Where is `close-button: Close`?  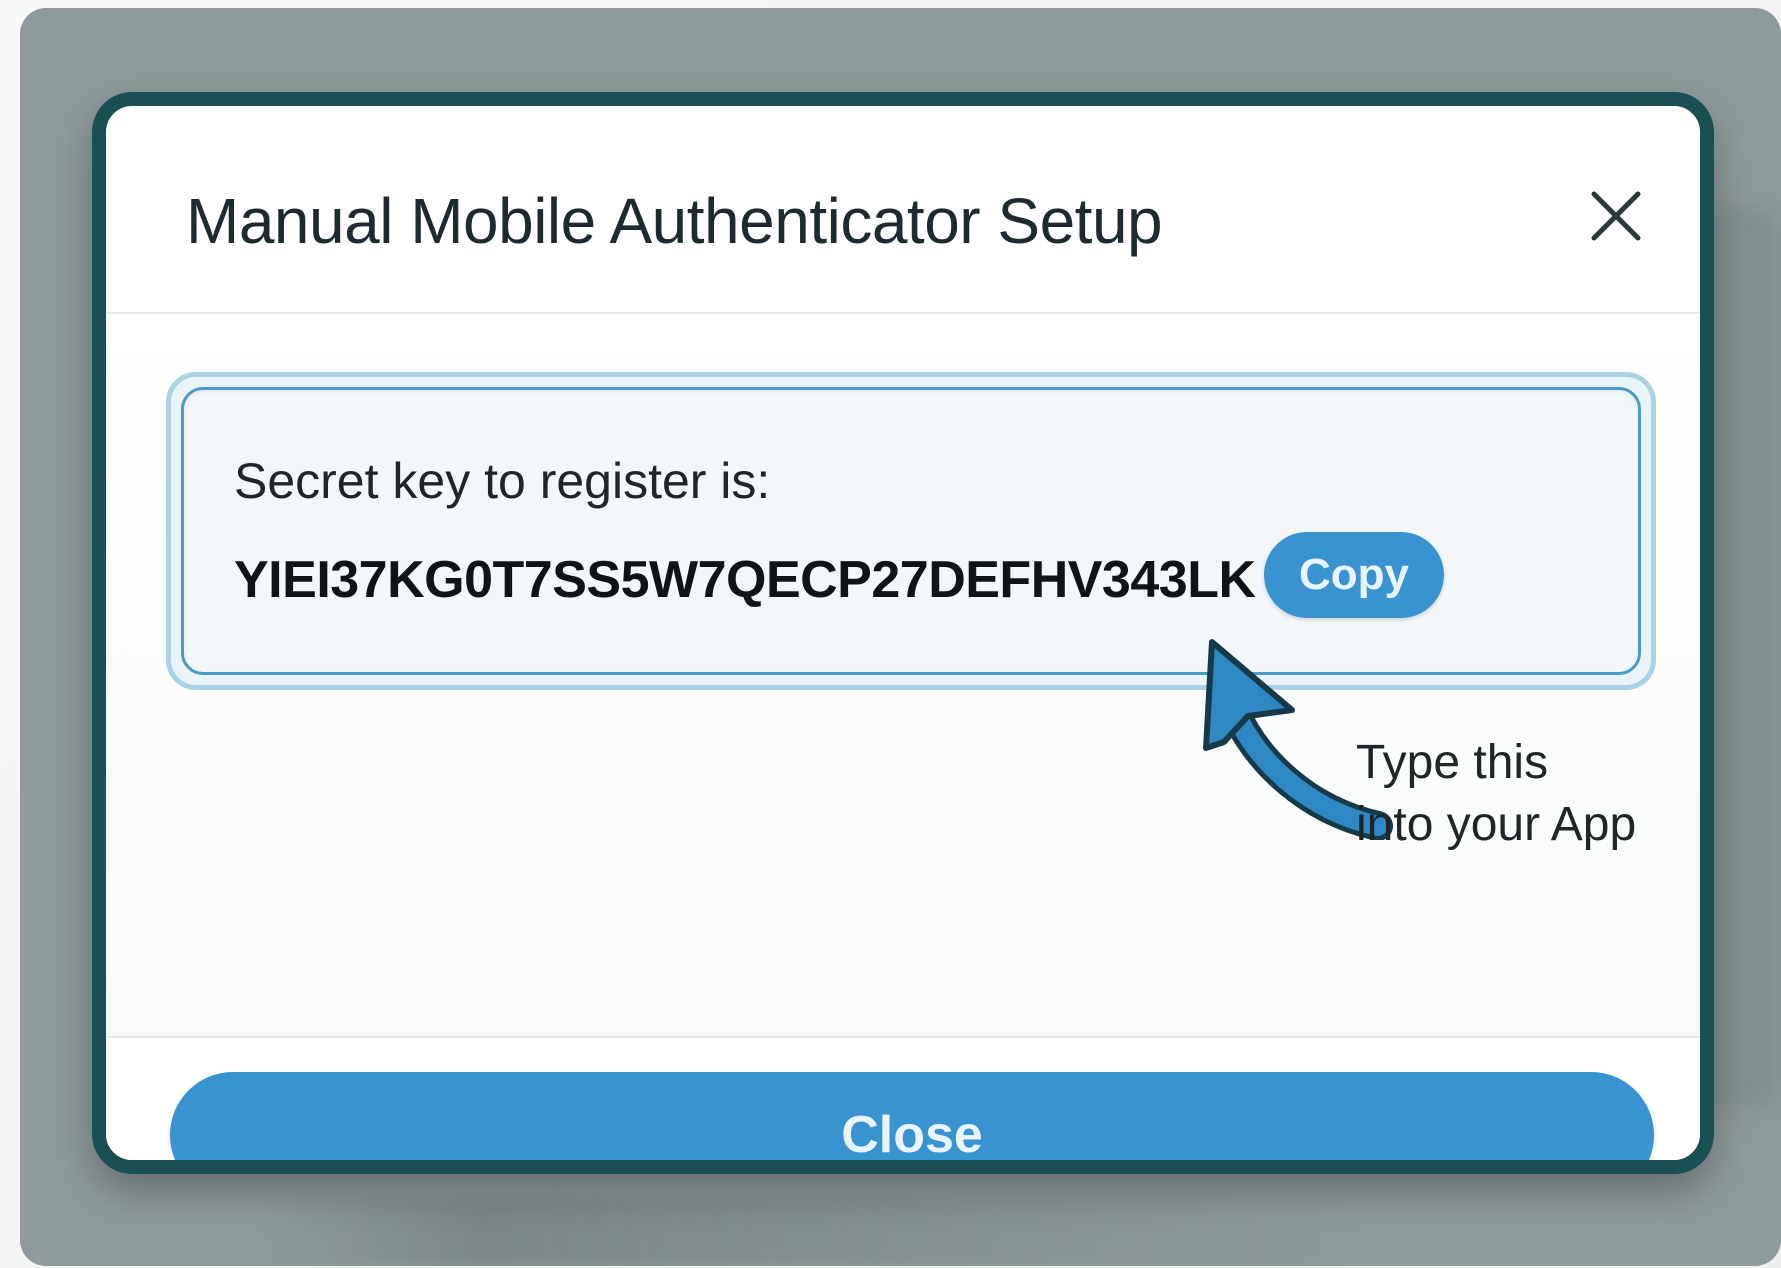
close-button: Close is located at coordinates (912, 1116).